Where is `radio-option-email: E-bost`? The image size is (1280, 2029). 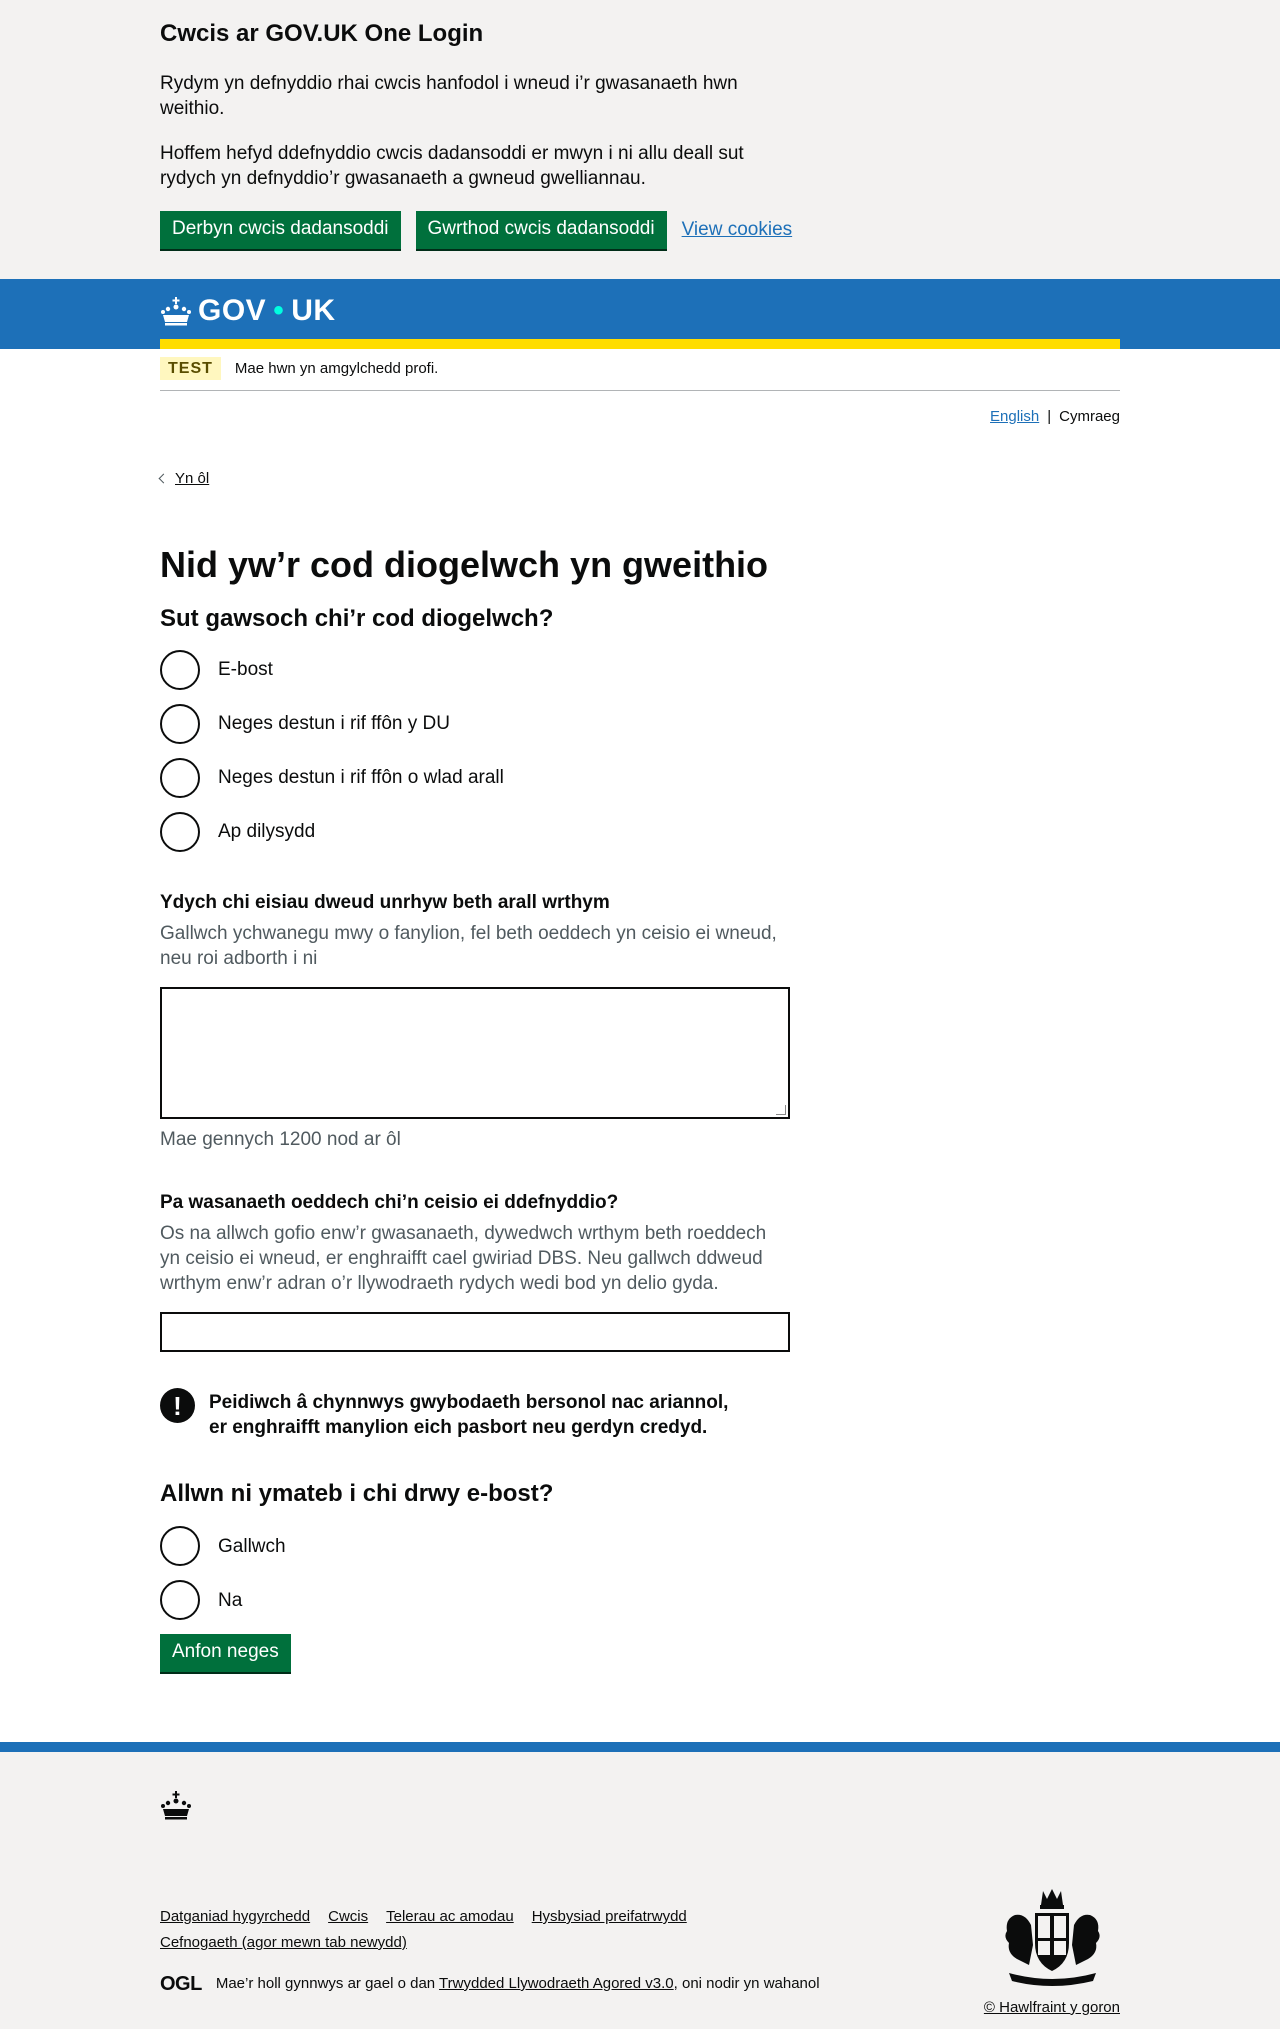
radio-option-email: E-bost is located at coordinates (640, 669).